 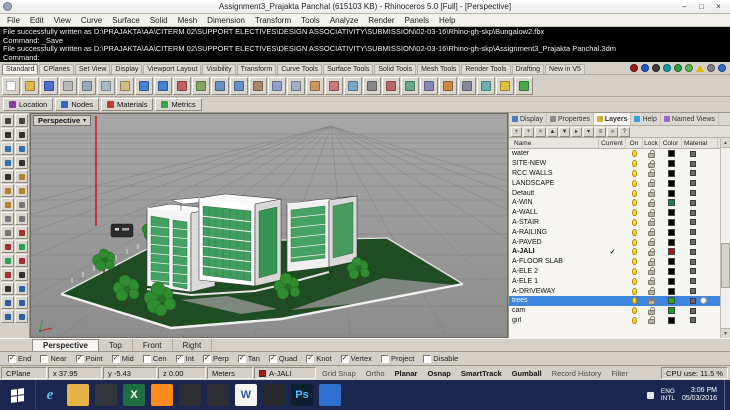 What do you see at coordinates (282, 358) in the screenshot?
I see `osnap-item: ✓ Quad` at bounding box center [282, 358].